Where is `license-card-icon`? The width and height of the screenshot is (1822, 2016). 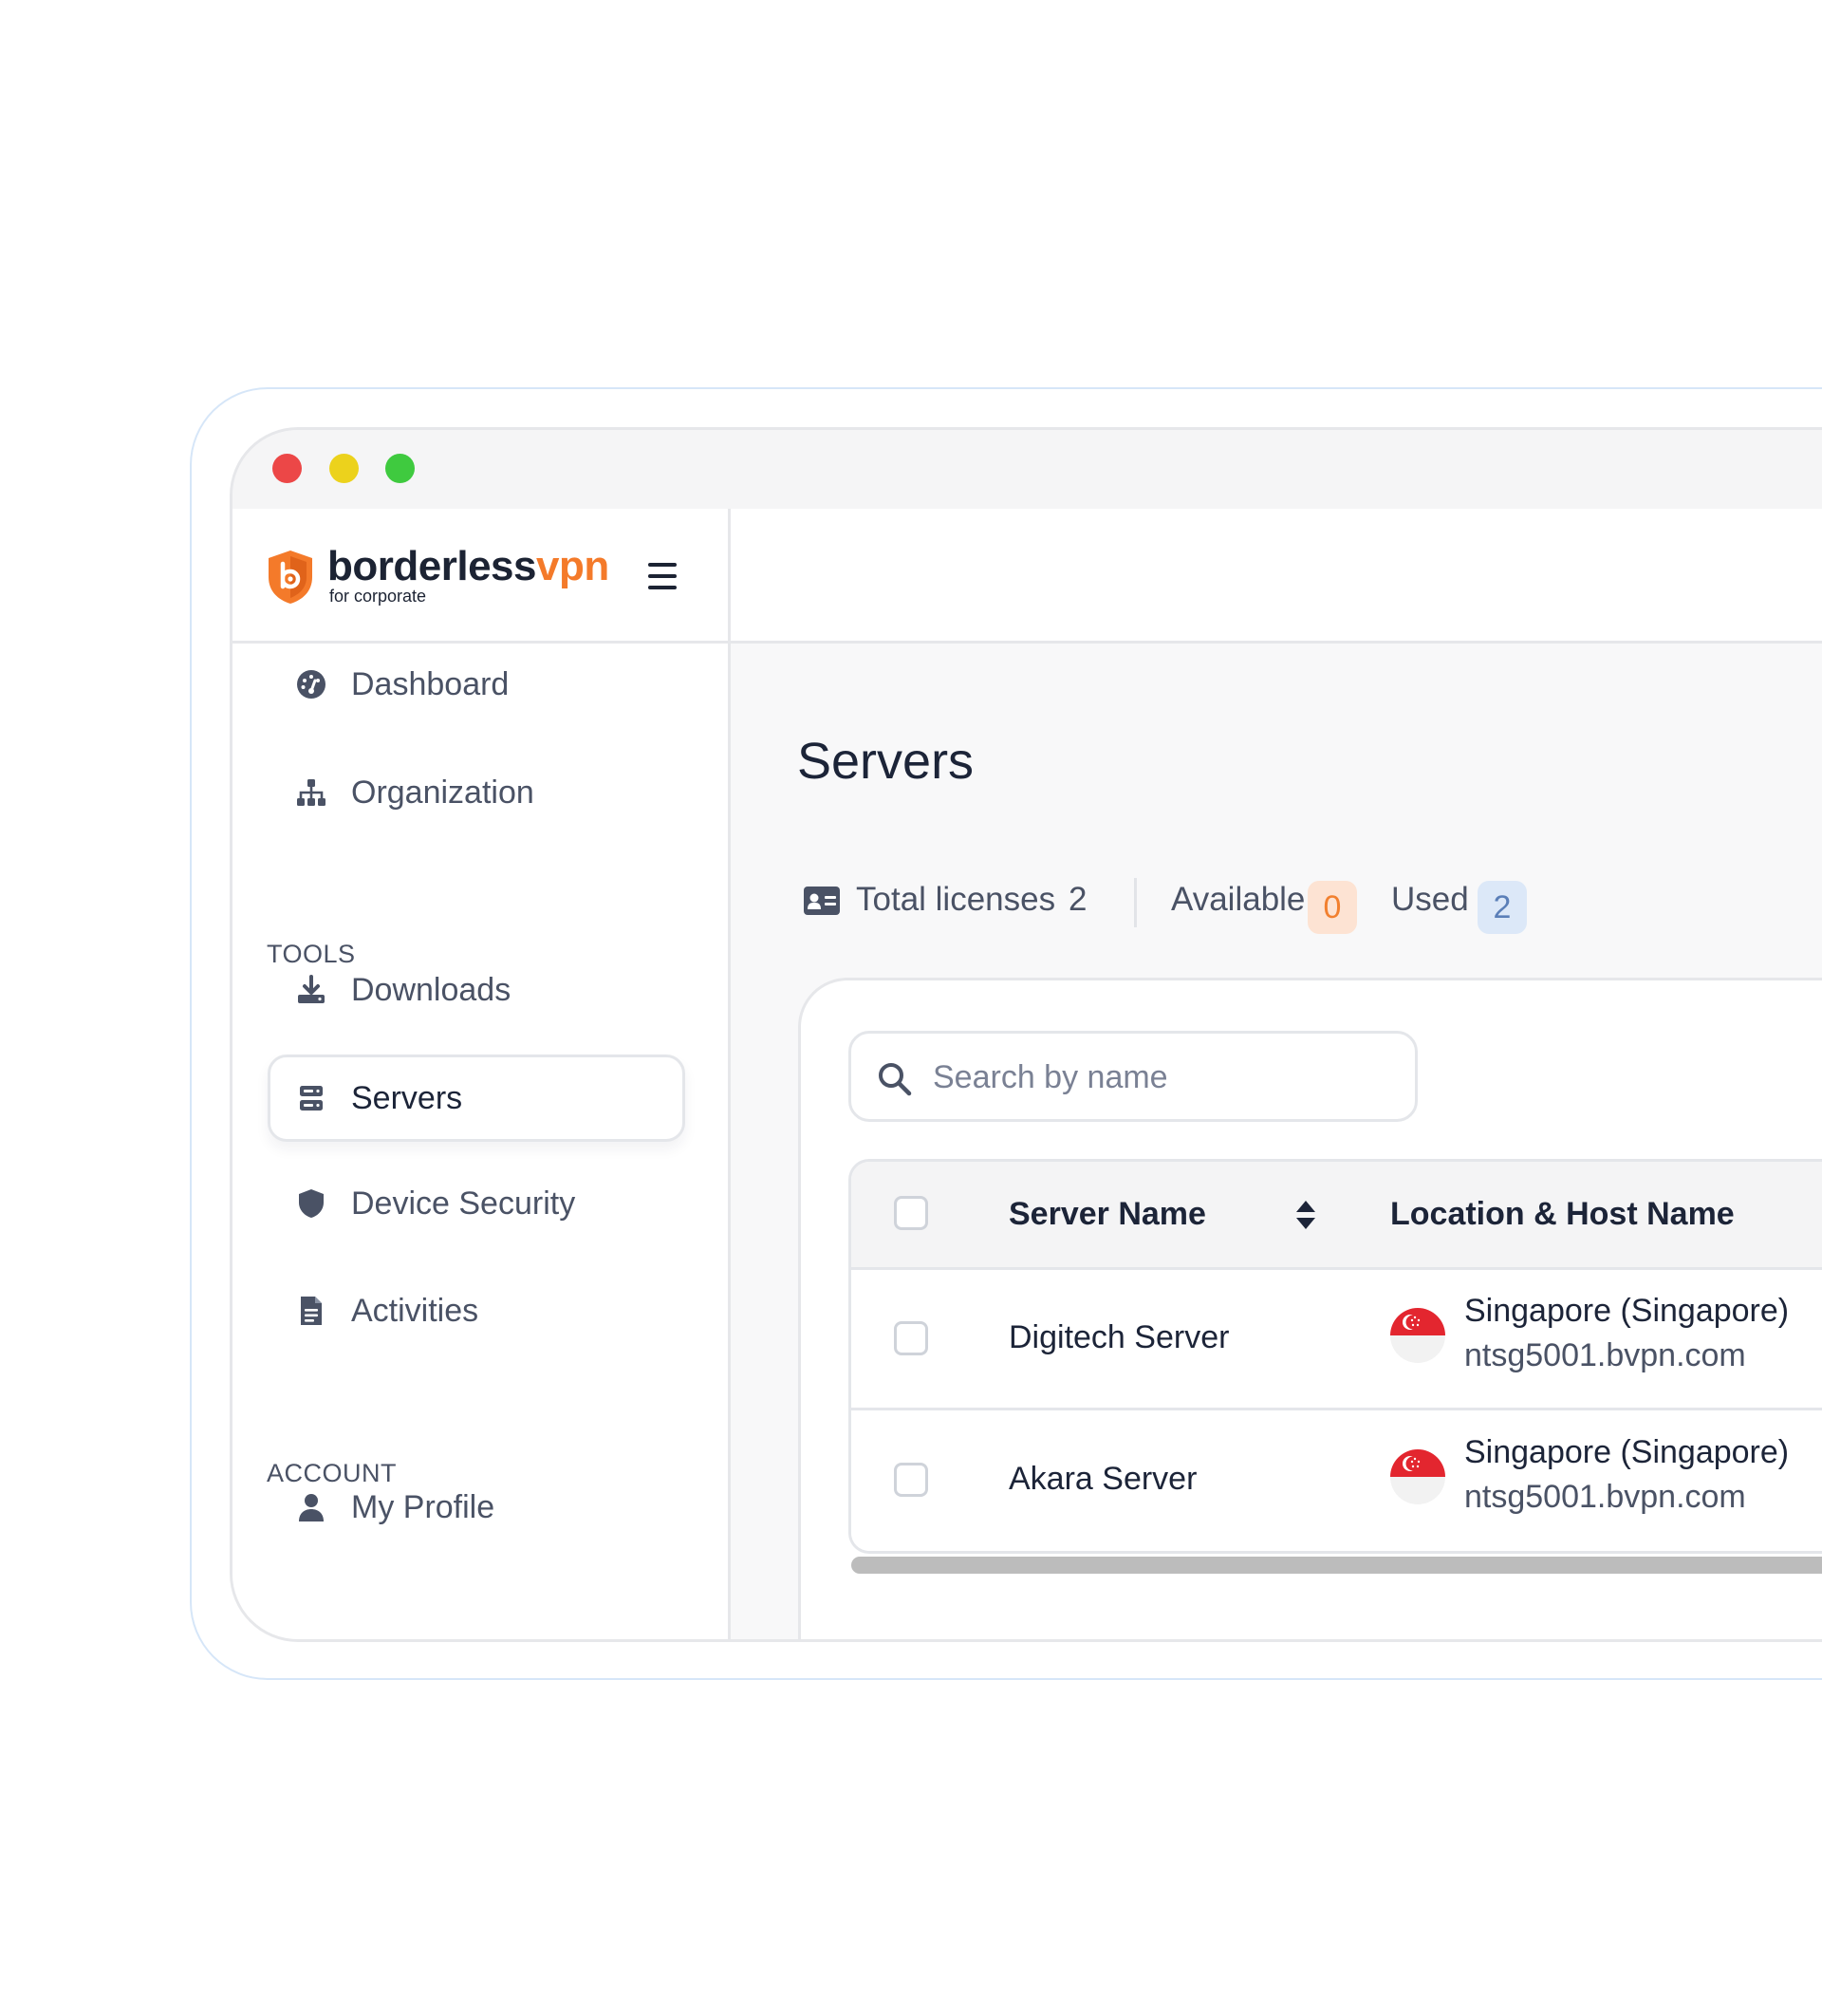 license-card-icon is located at coordinates (822, 901).